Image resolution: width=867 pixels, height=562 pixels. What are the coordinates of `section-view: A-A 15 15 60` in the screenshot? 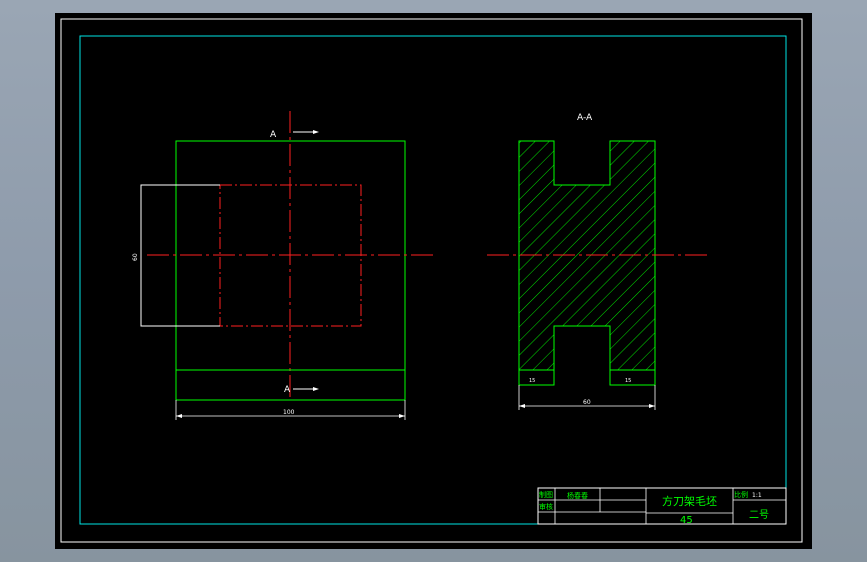 It's located at (597, 261).